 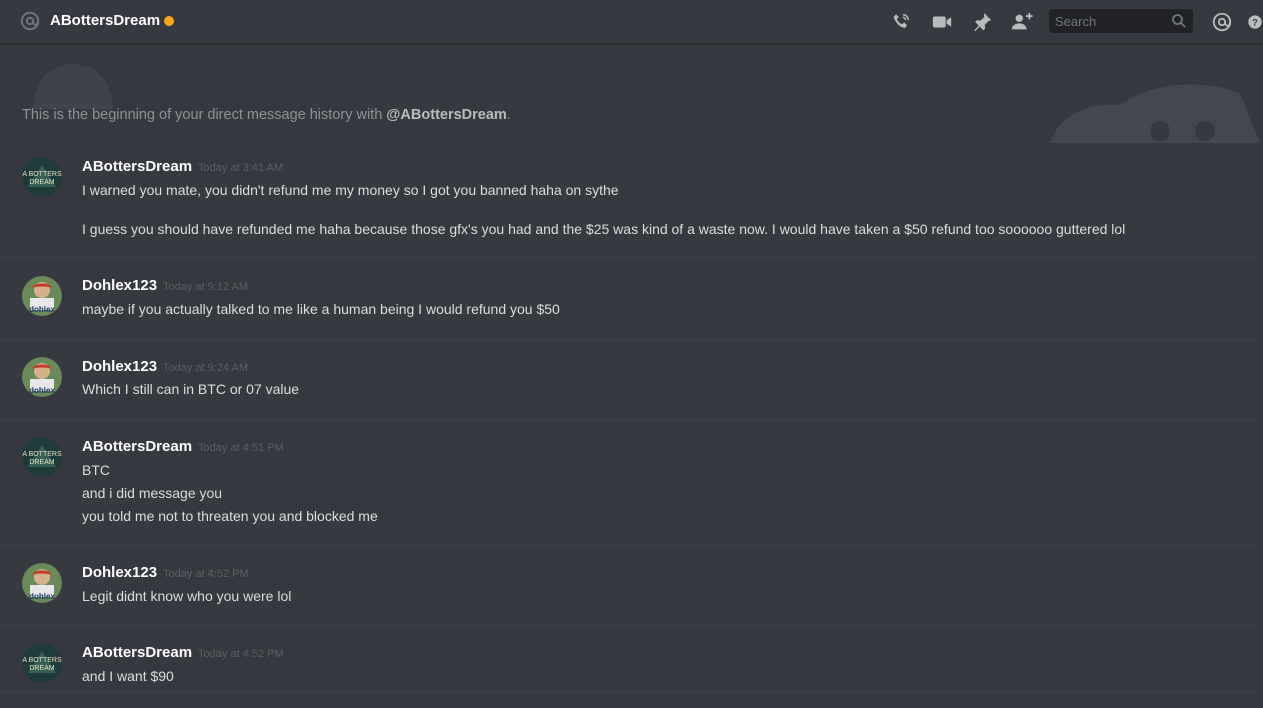 What do you see at coordinates (206, 368) in the screenshot?
I see `message-timestamp: Today at 9:24 AM` at bounding box center [206, 368].